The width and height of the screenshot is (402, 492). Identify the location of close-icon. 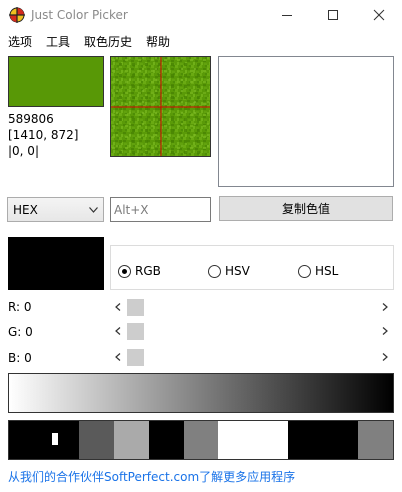
(379, 15).